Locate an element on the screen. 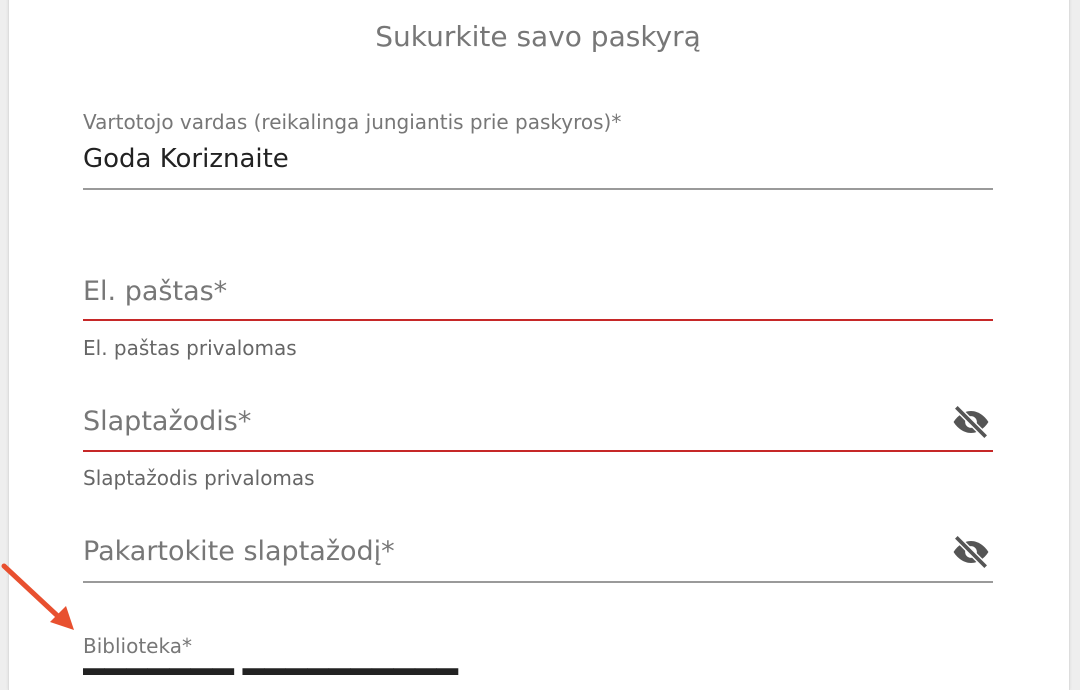 The width and height of the screenshot is (1080, 690). password-placeholder: Slaptažodis* is located at coordinates (167, 421).